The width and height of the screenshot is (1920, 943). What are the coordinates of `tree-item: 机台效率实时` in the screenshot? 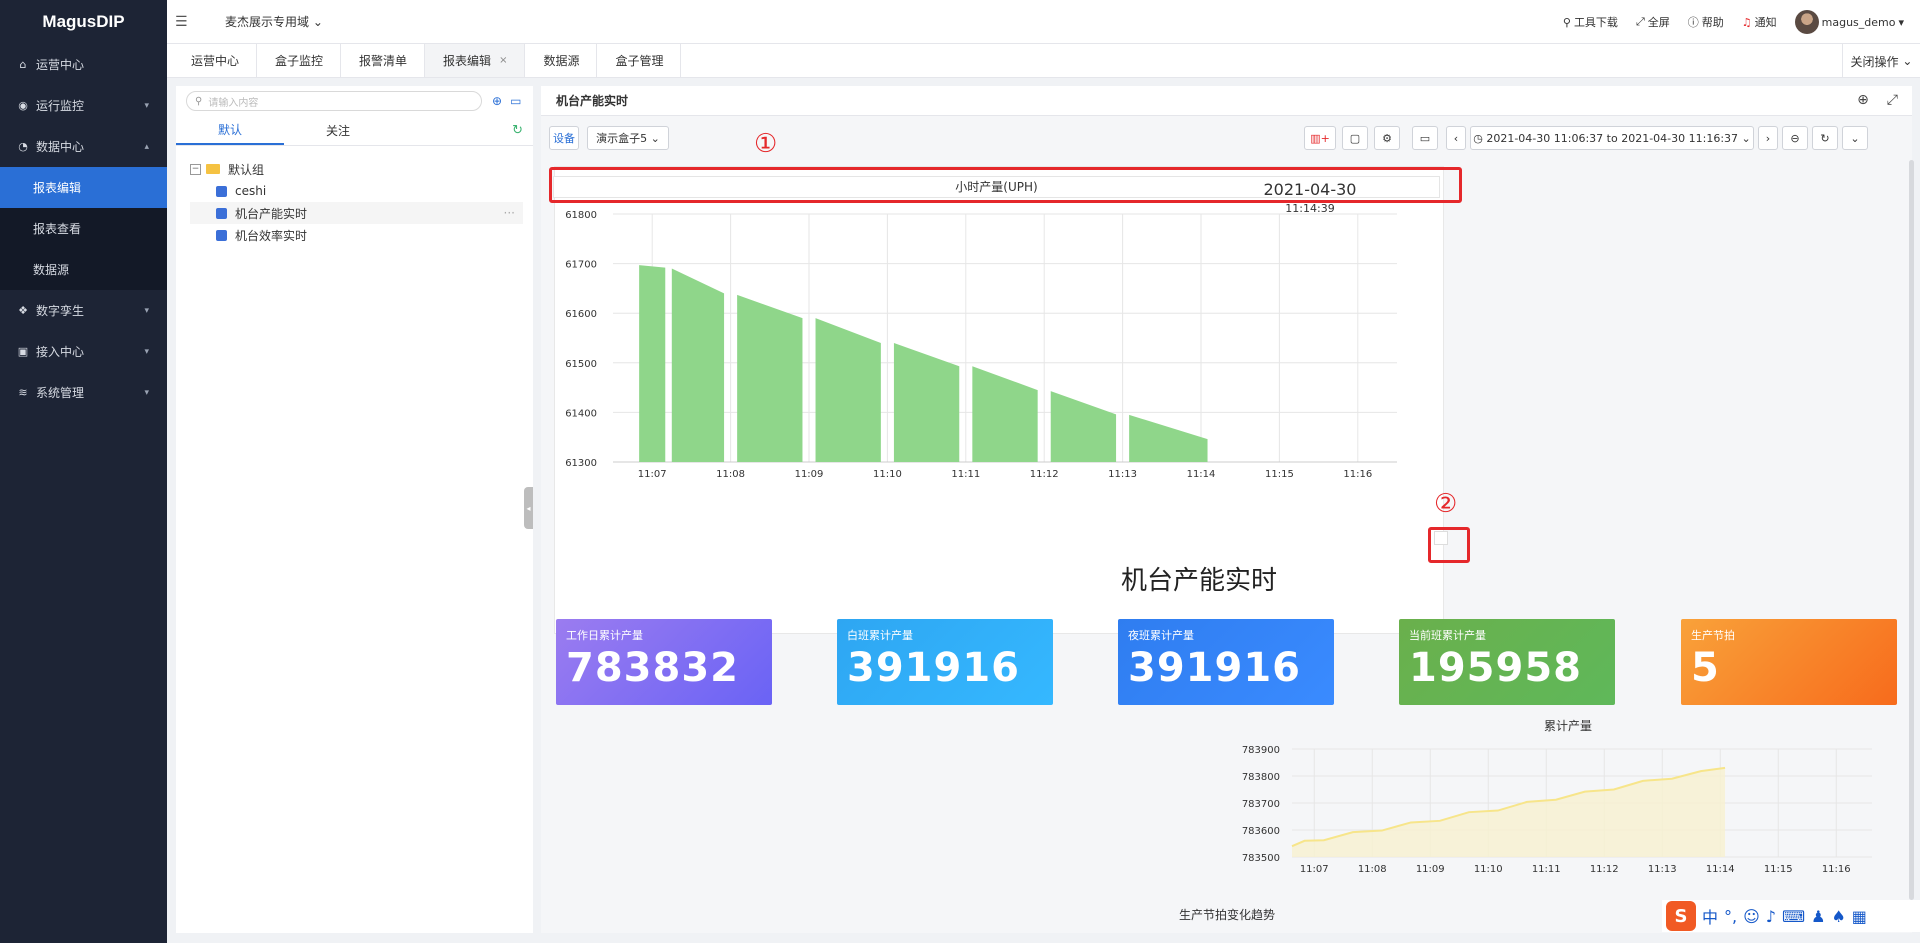 It's located at (361, 235).